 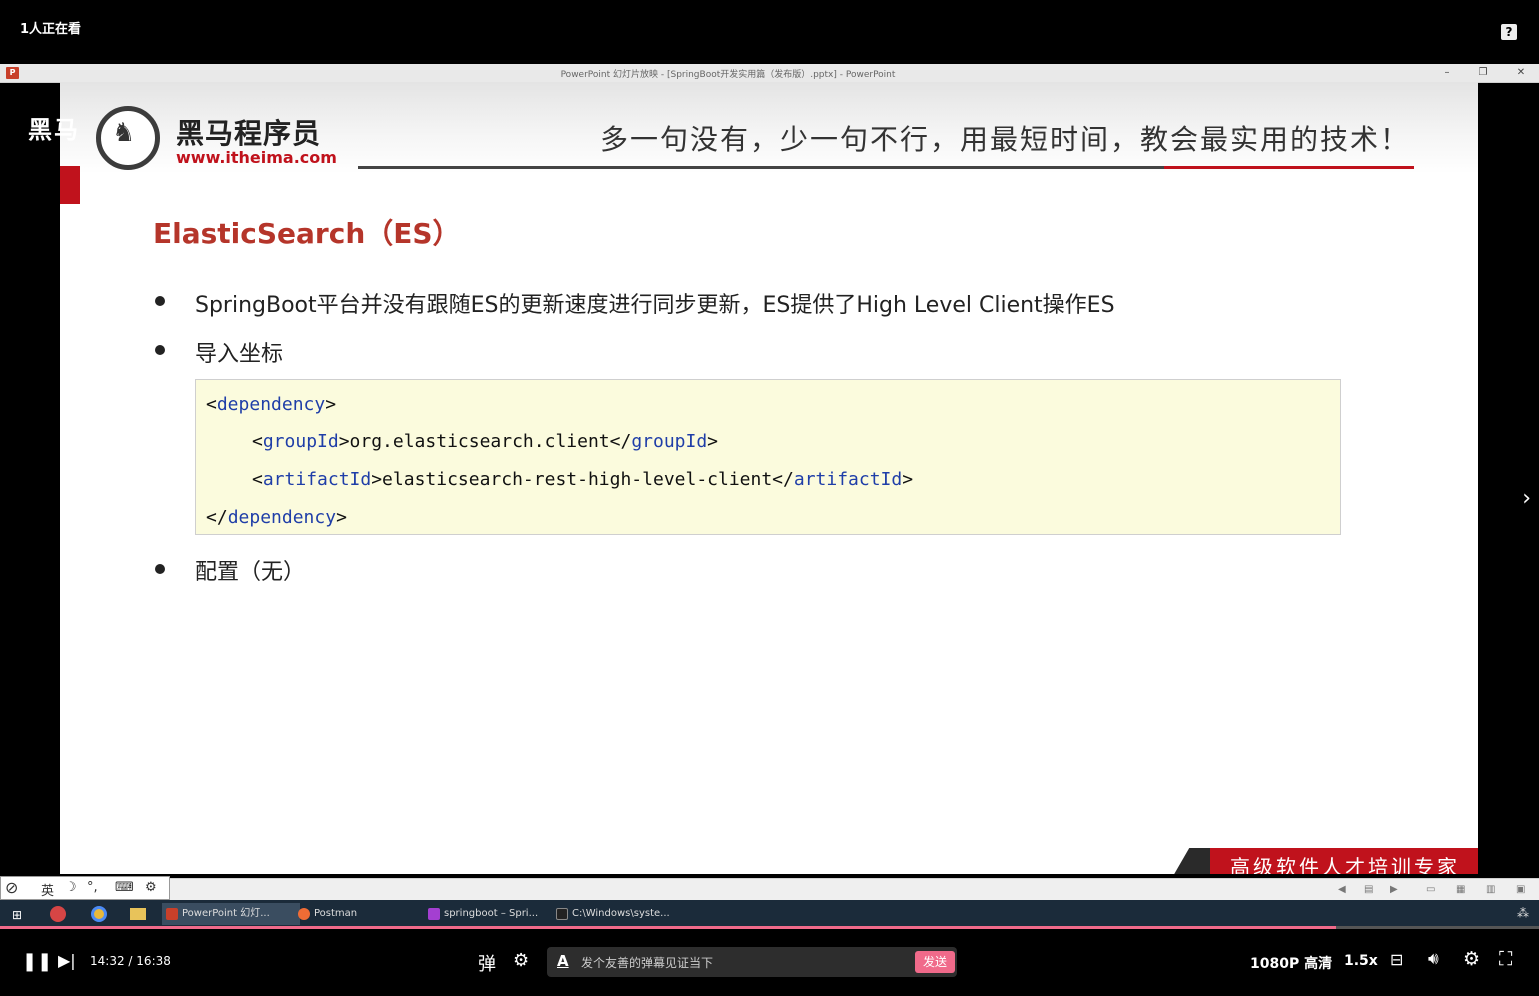 I want to click on header-divider-accent, so click(x=1289, y=167).